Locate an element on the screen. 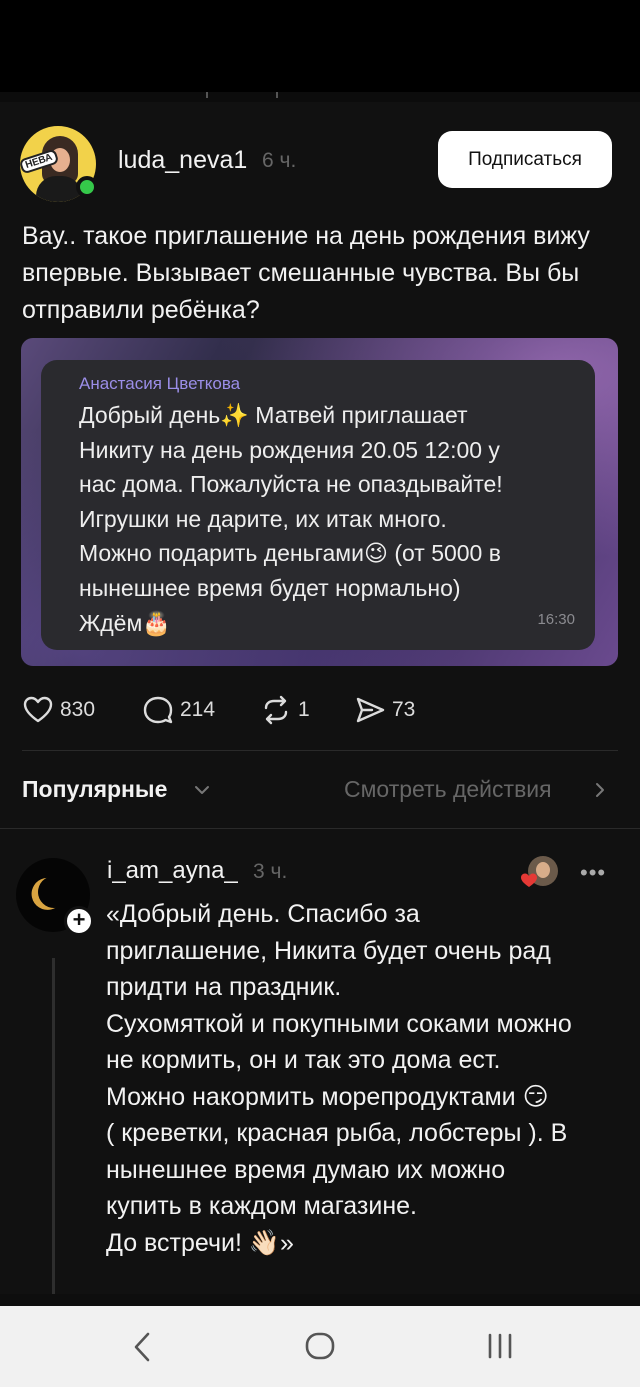  heart-icon is located at coordinates (38, 709).